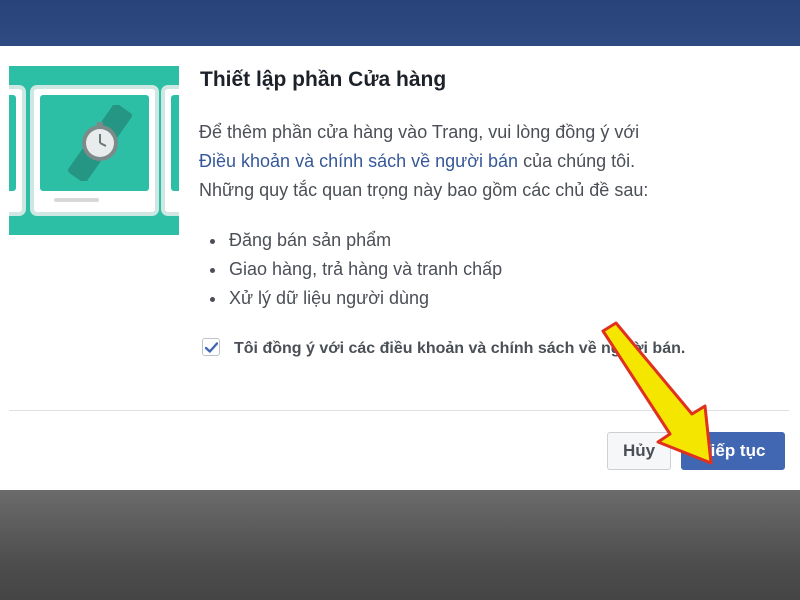 The image size is (800, 600). Describe the element at coordinates (100, 143) in the screenshot. I see `watch-icon` at that location.